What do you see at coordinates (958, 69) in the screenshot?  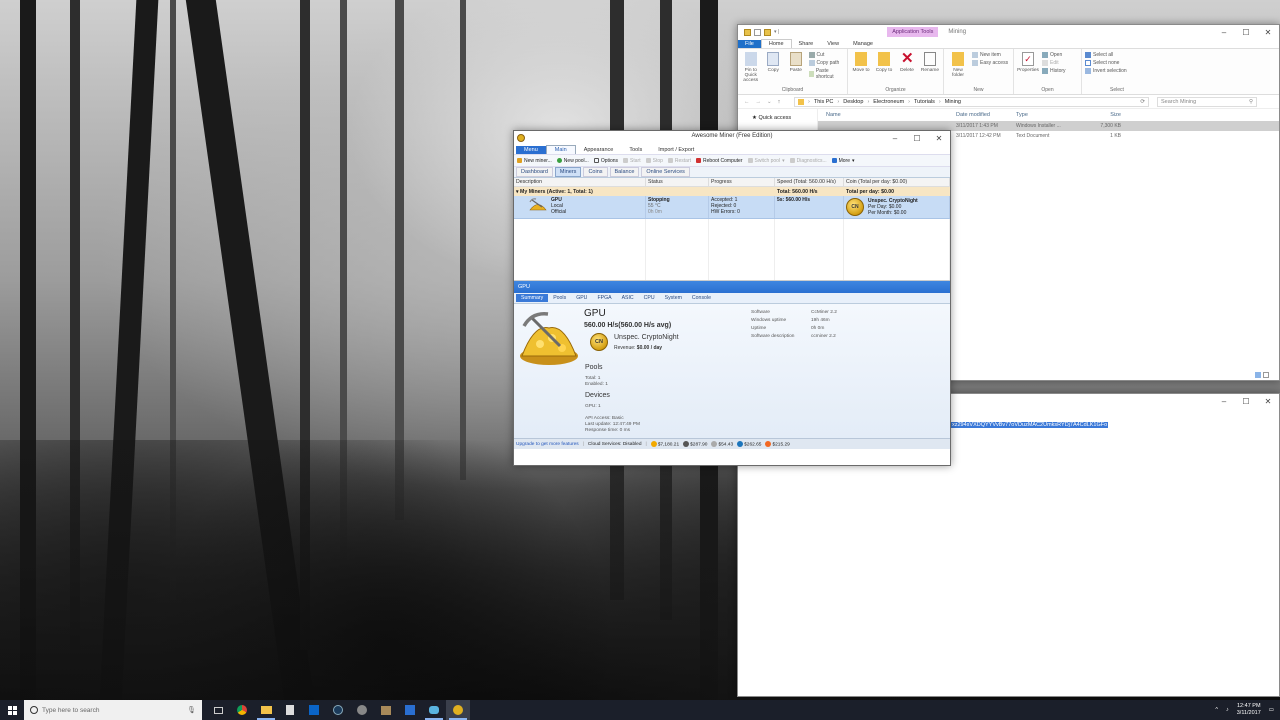 I see `new-folder-button: New folder` at bounding box center [958, 69].